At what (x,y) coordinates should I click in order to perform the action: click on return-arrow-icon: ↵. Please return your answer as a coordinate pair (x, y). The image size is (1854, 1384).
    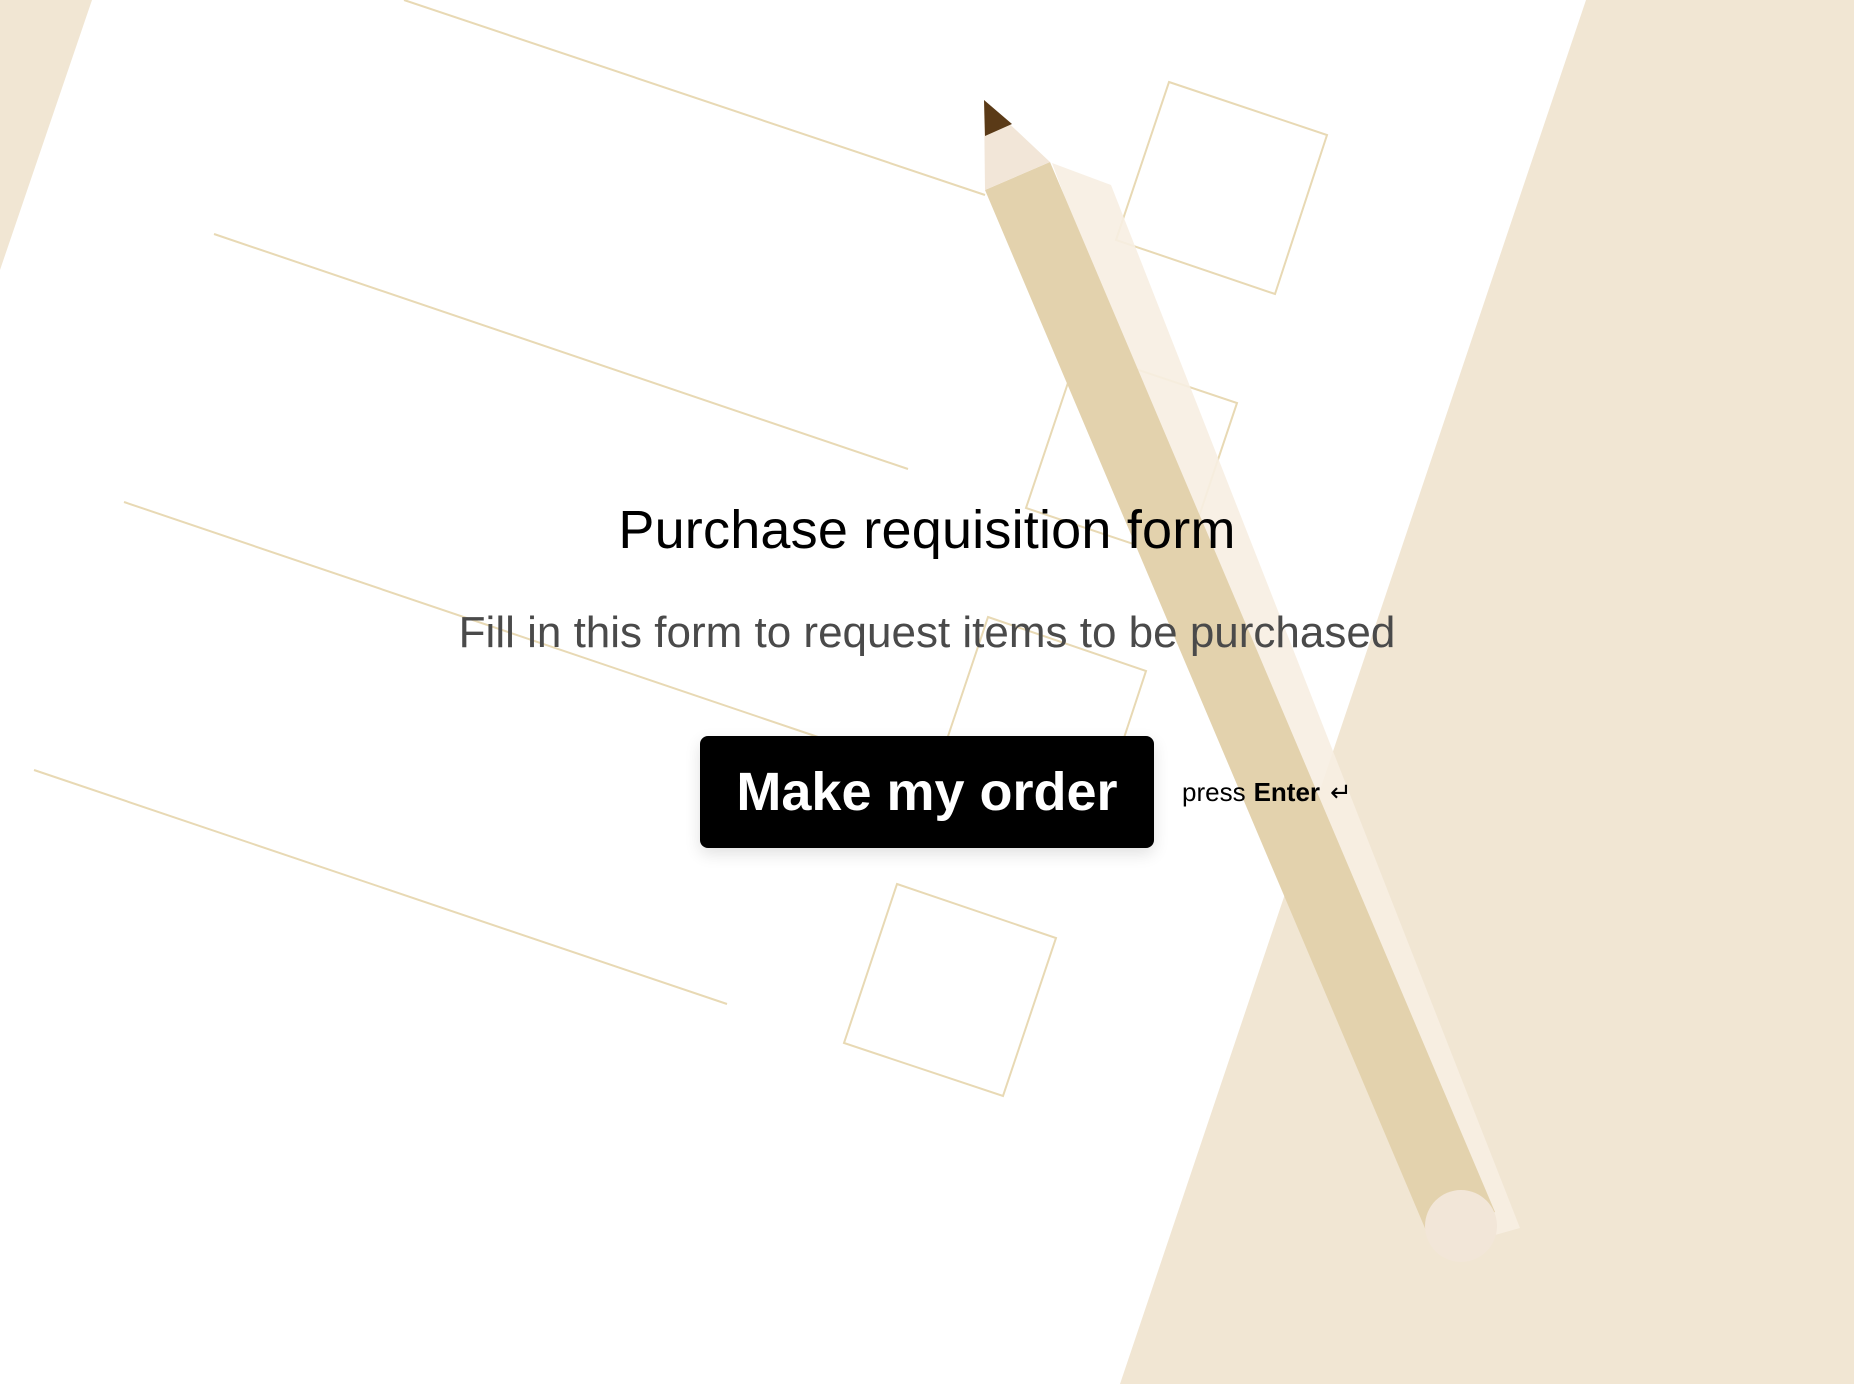
    Looking at the image, I should click on (1341, 791).